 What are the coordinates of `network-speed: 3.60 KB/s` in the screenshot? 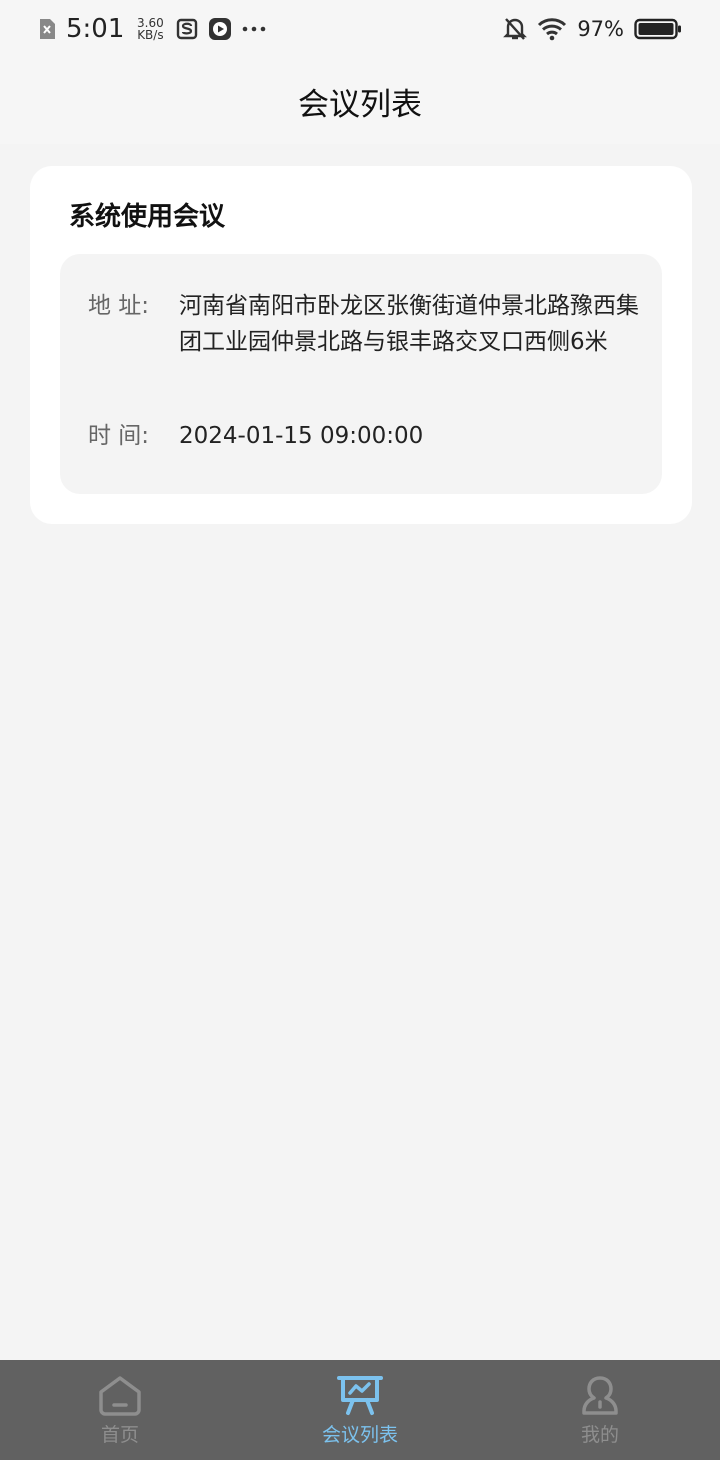 It's located at (150, 29).